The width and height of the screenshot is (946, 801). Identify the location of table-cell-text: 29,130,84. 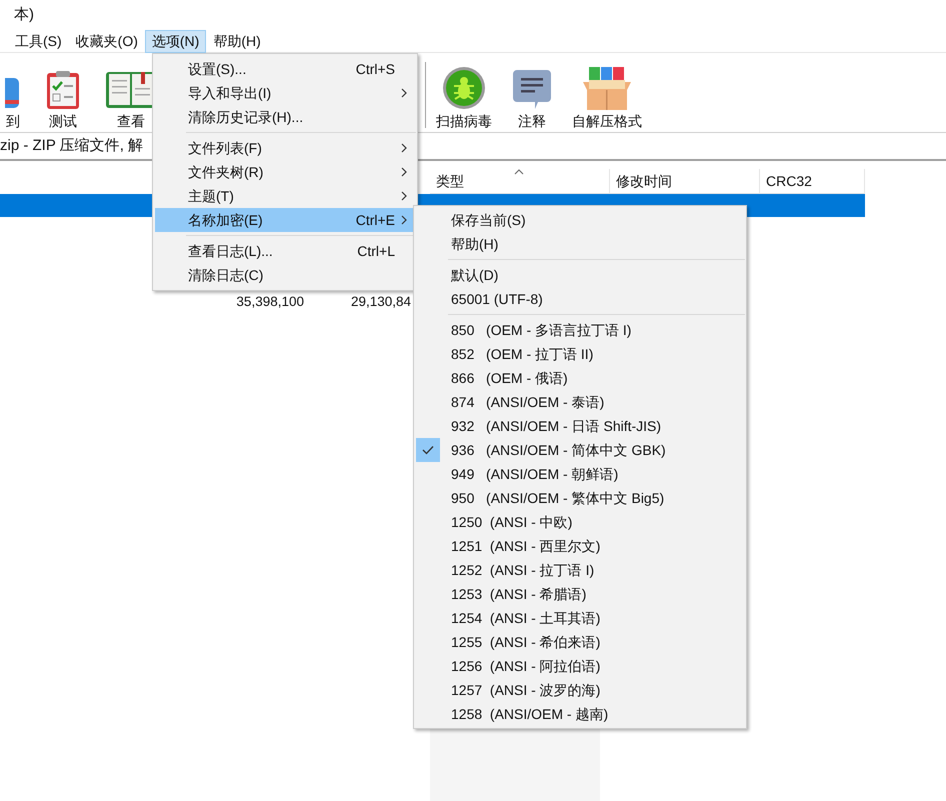
(380, 302).